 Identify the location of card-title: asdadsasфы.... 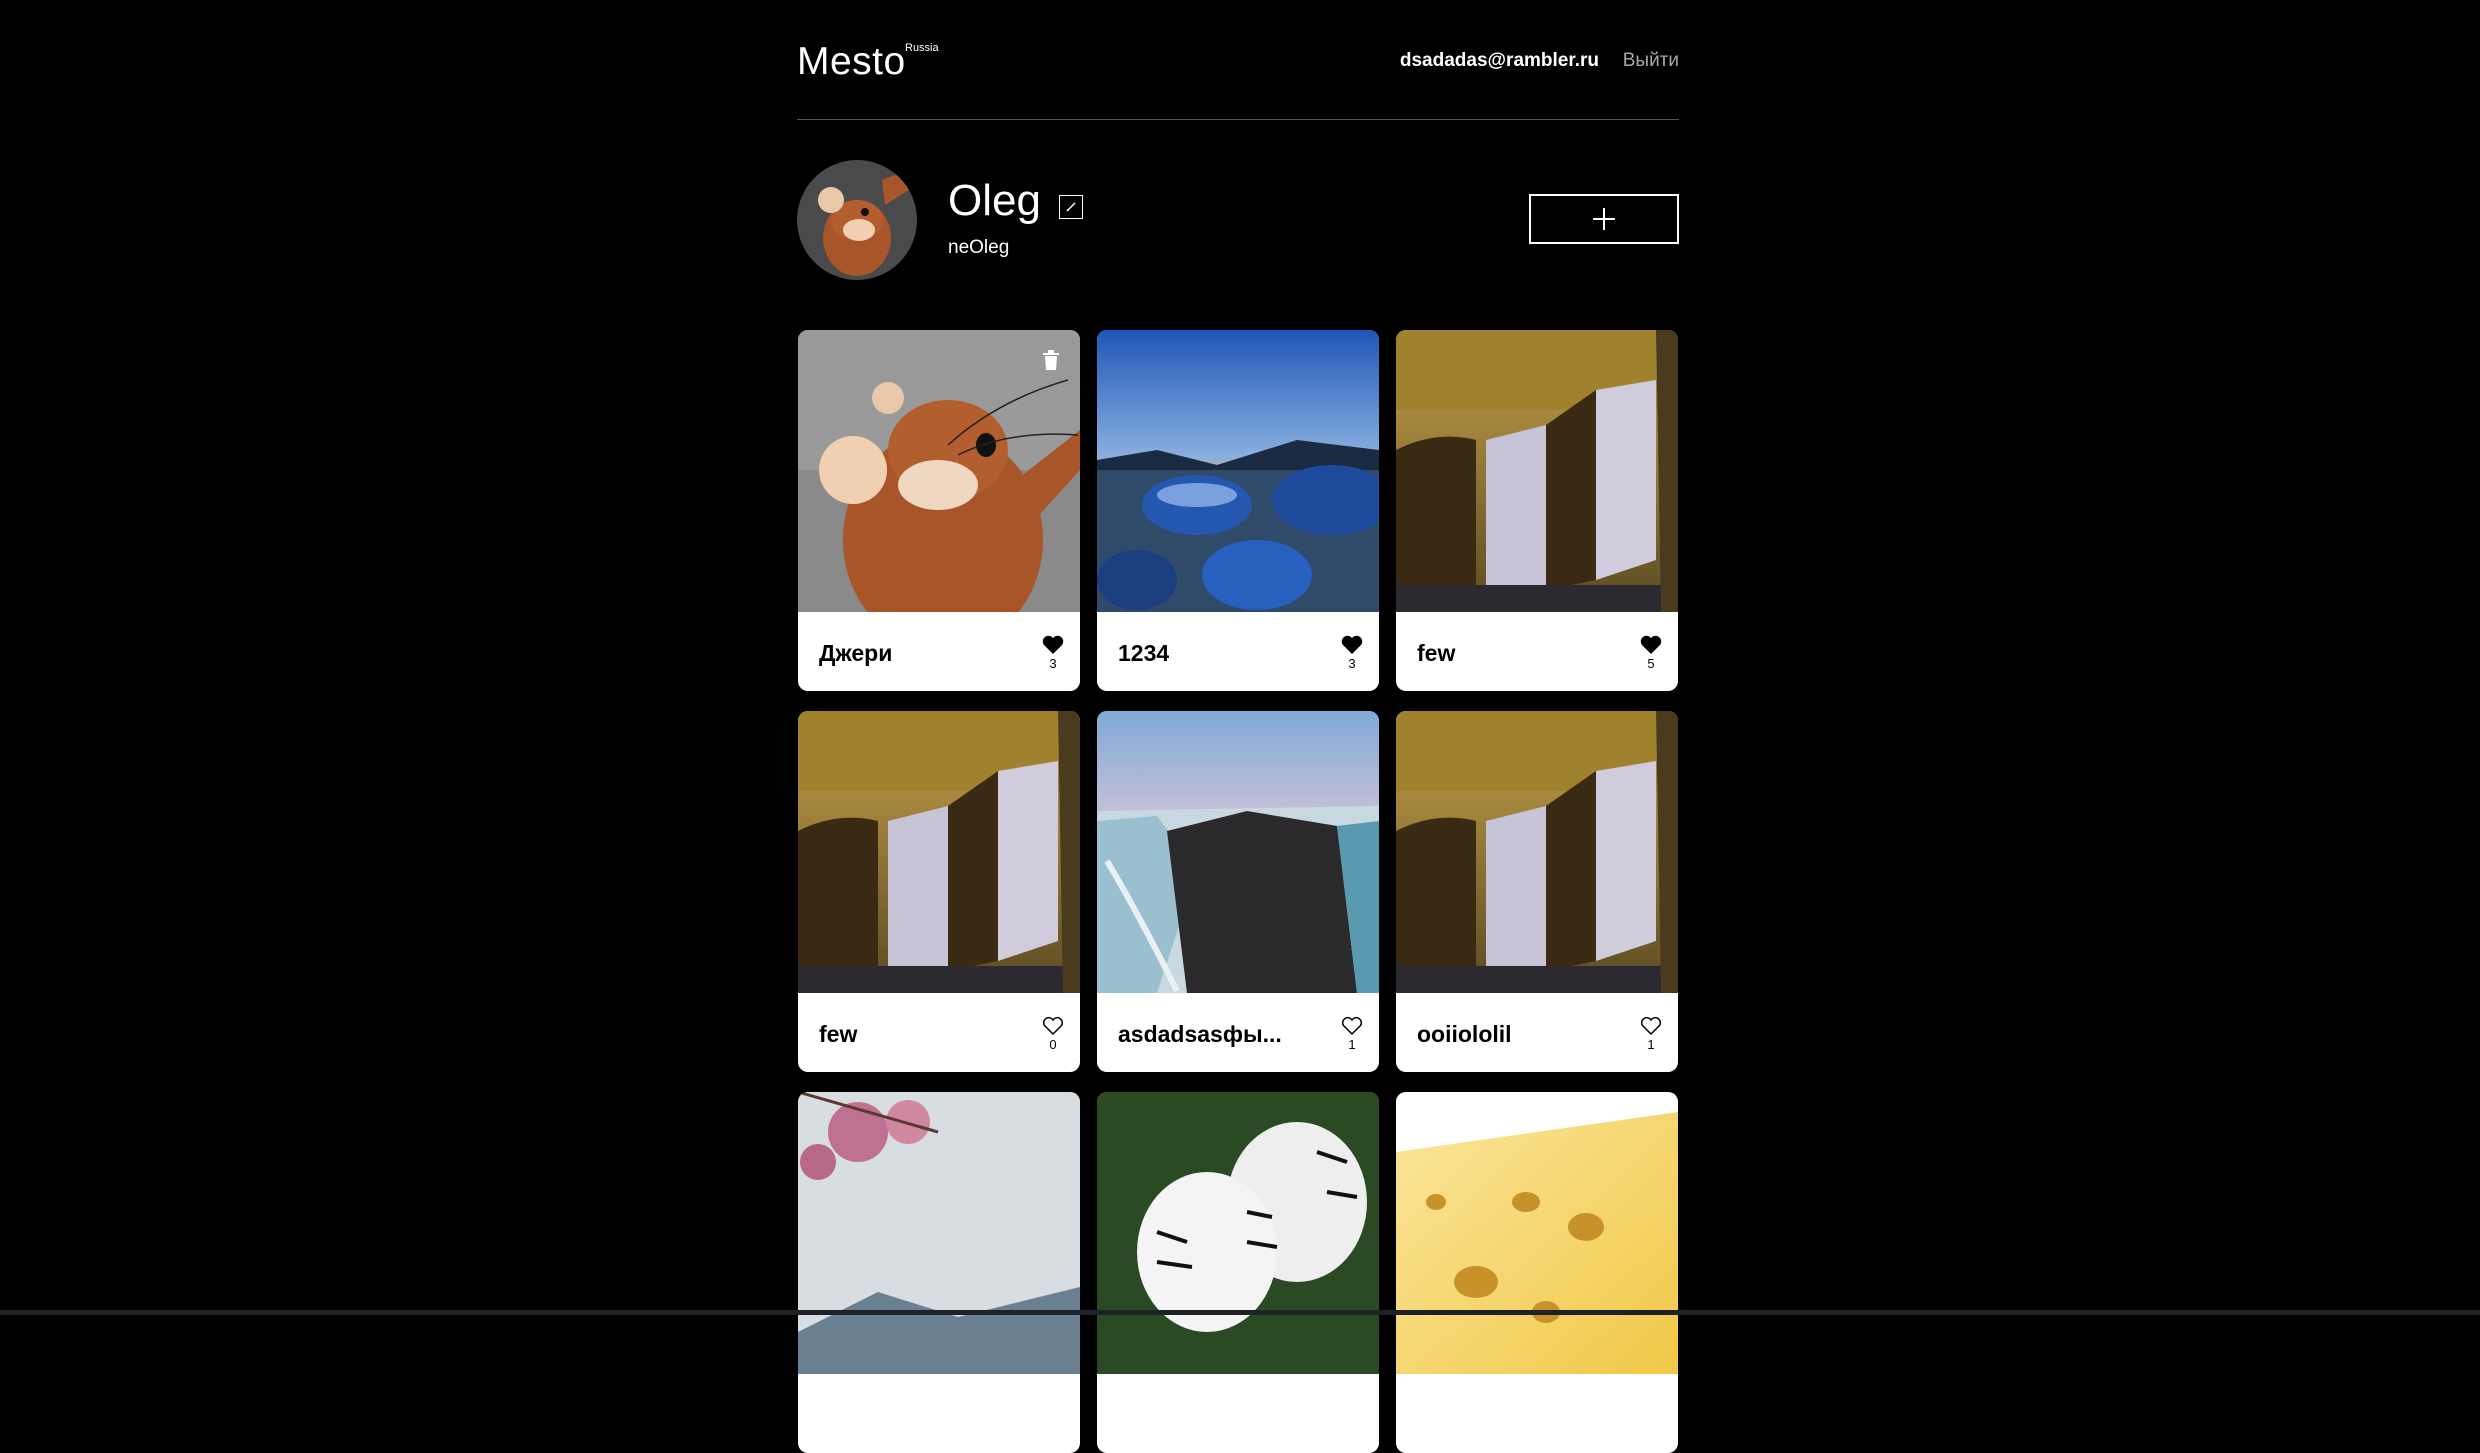
(1200, 1034).